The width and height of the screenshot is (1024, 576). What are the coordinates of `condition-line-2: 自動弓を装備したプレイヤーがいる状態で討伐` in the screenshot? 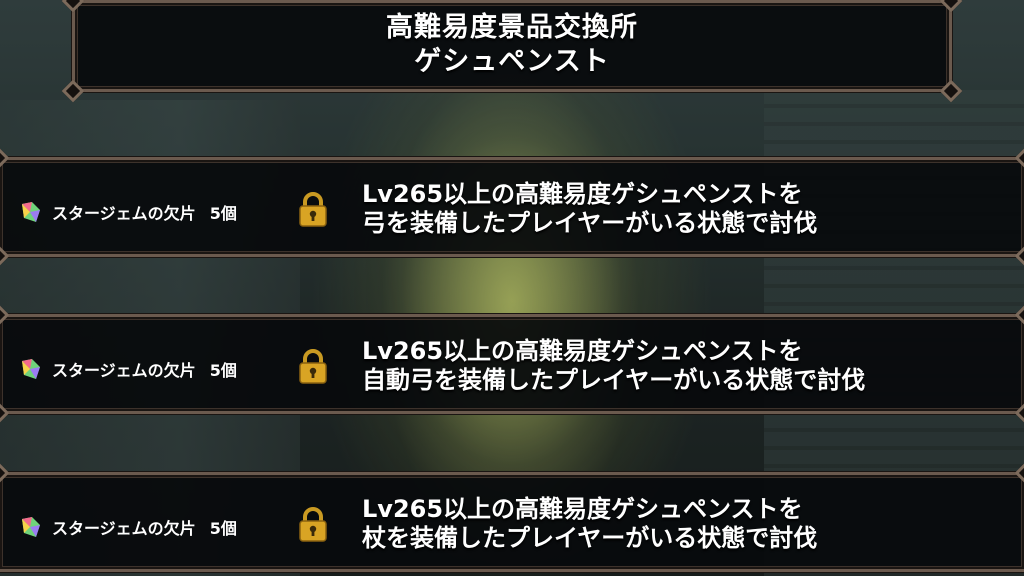 It's located at (614, 380).